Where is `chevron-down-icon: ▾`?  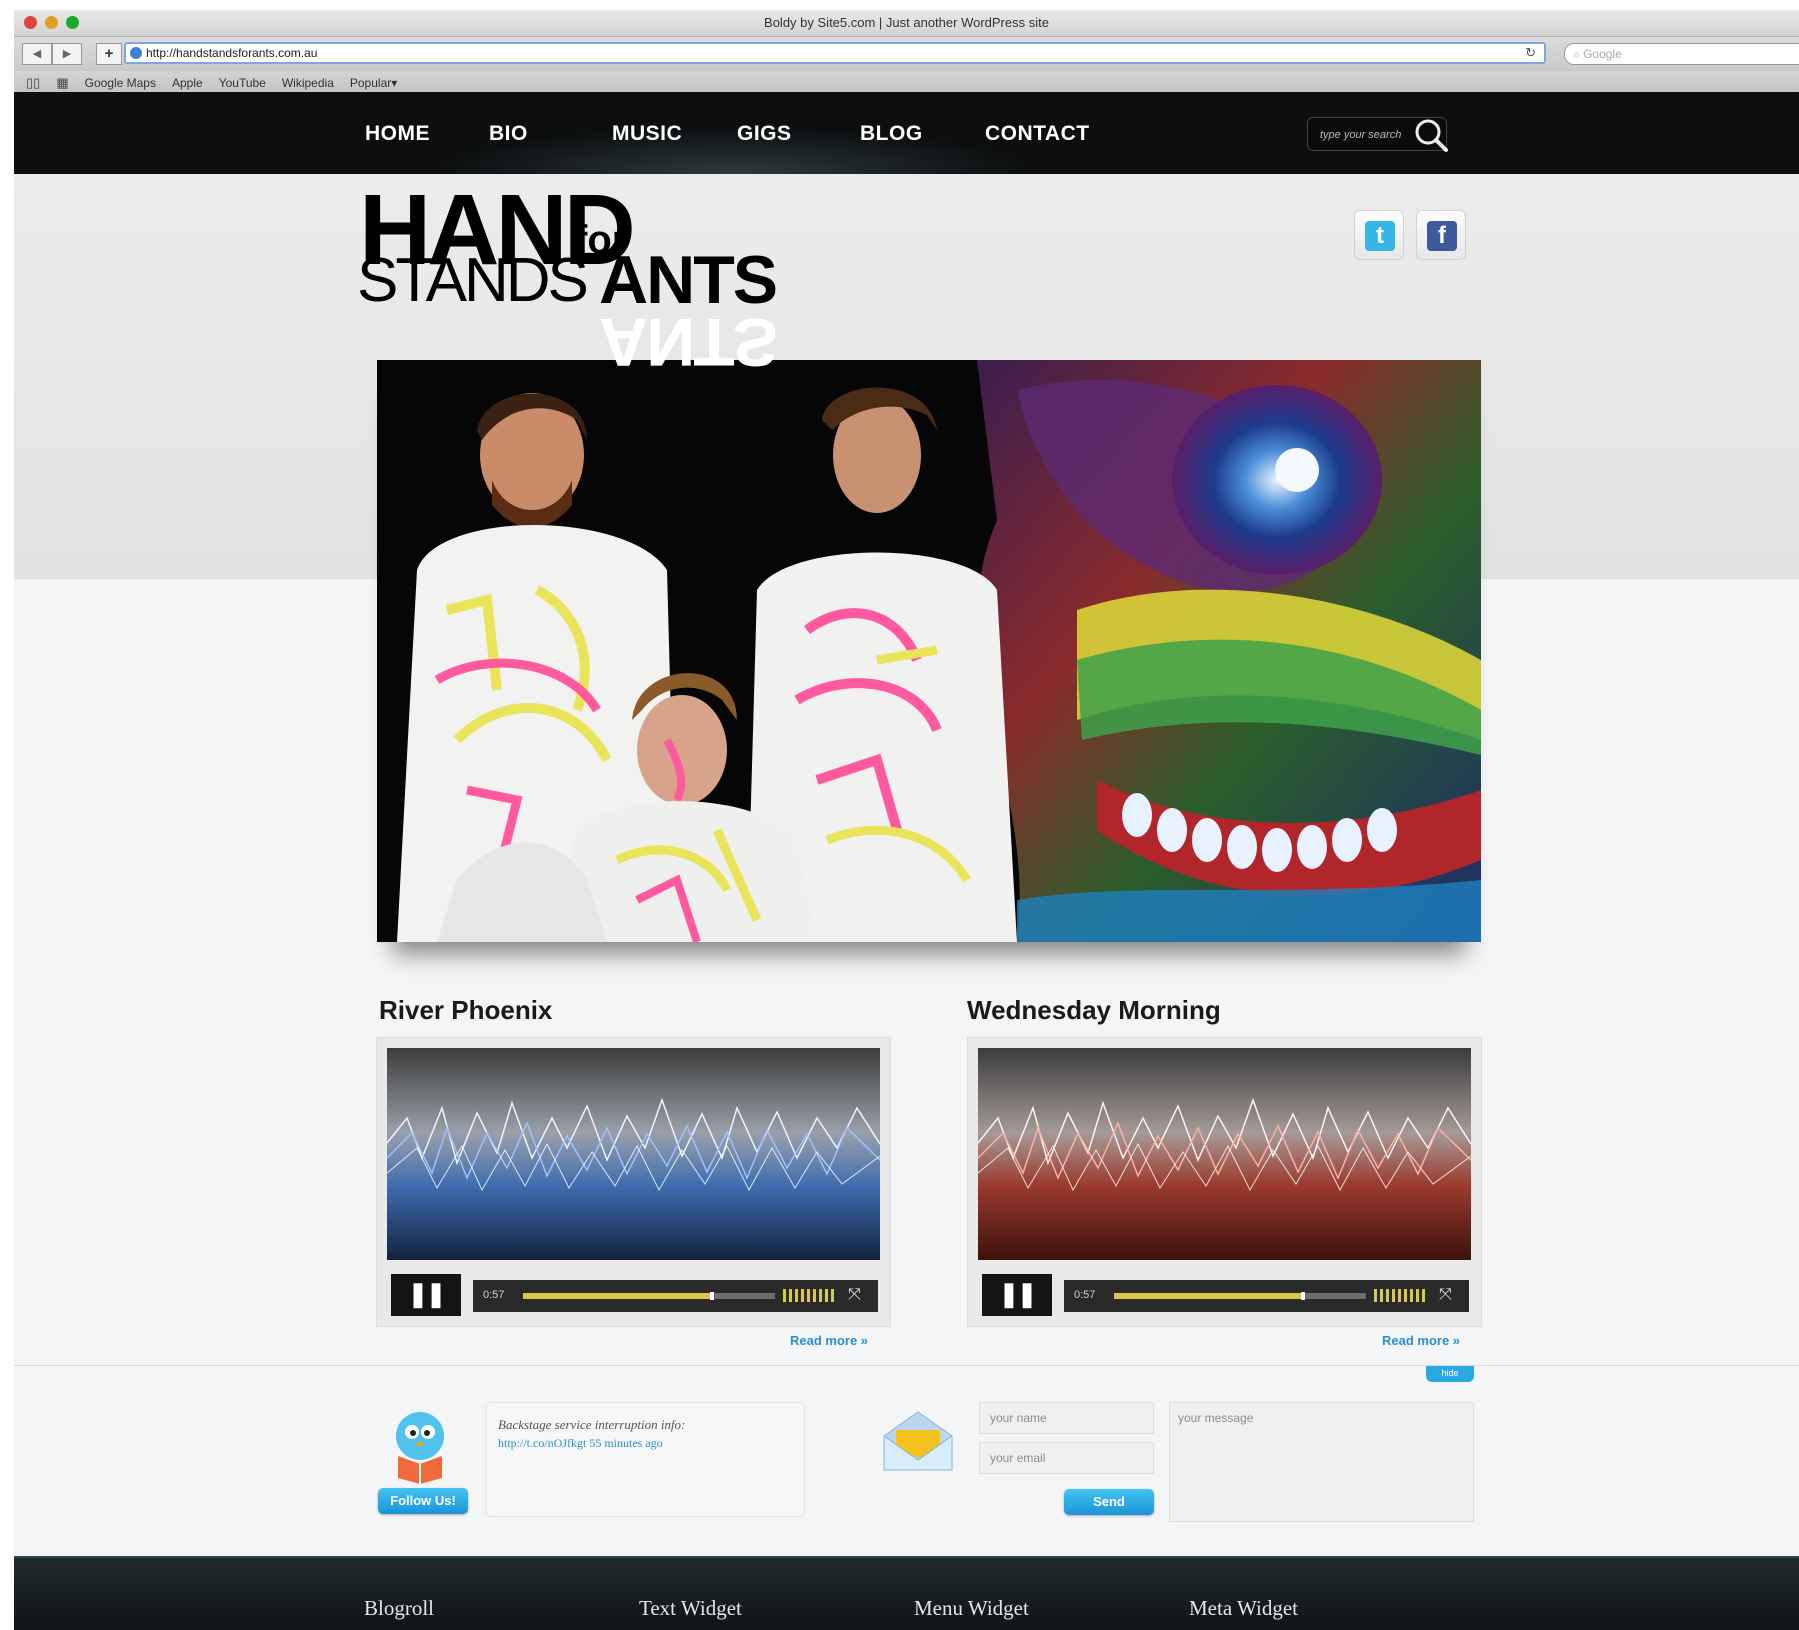 chevron-down-icon: ▾ is located at coordinates (394, 82).